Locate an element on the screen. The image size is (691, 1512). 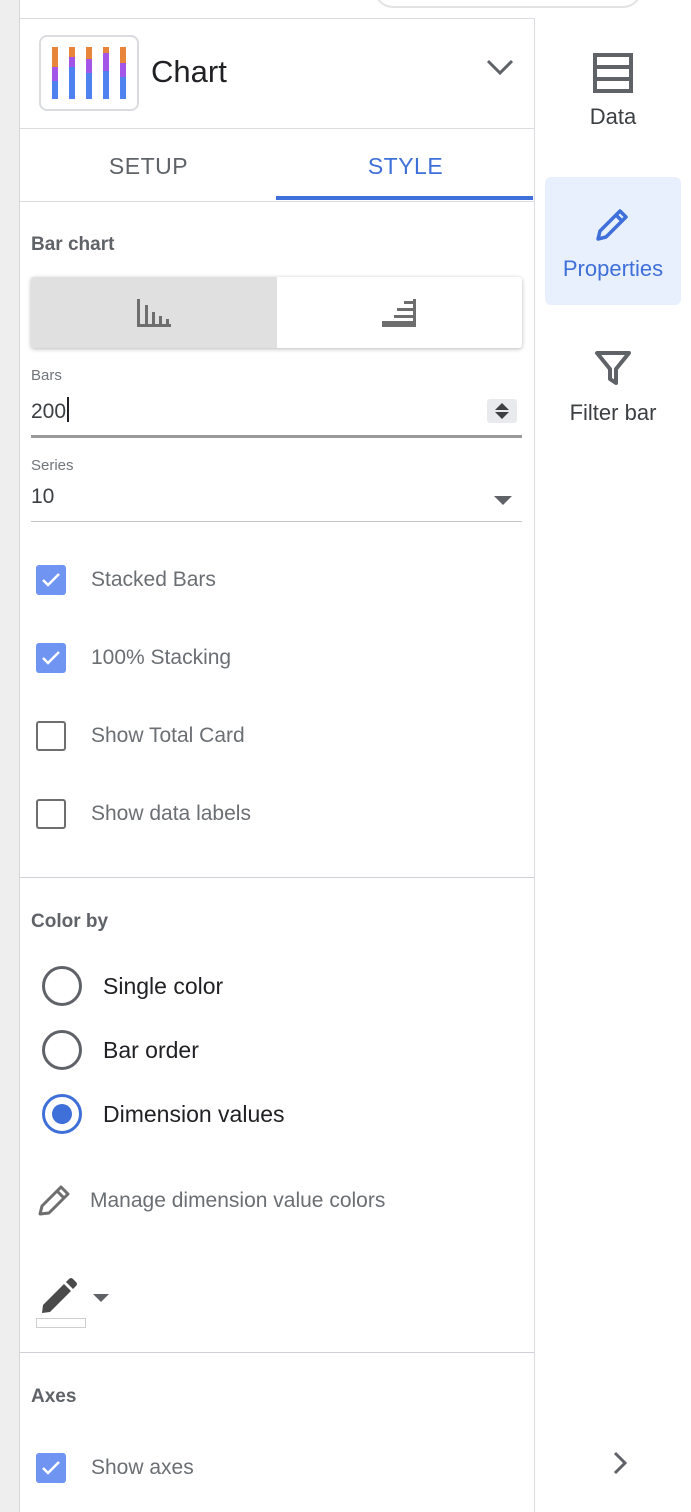
color-picker-button is located at coordinates (74, 1305).